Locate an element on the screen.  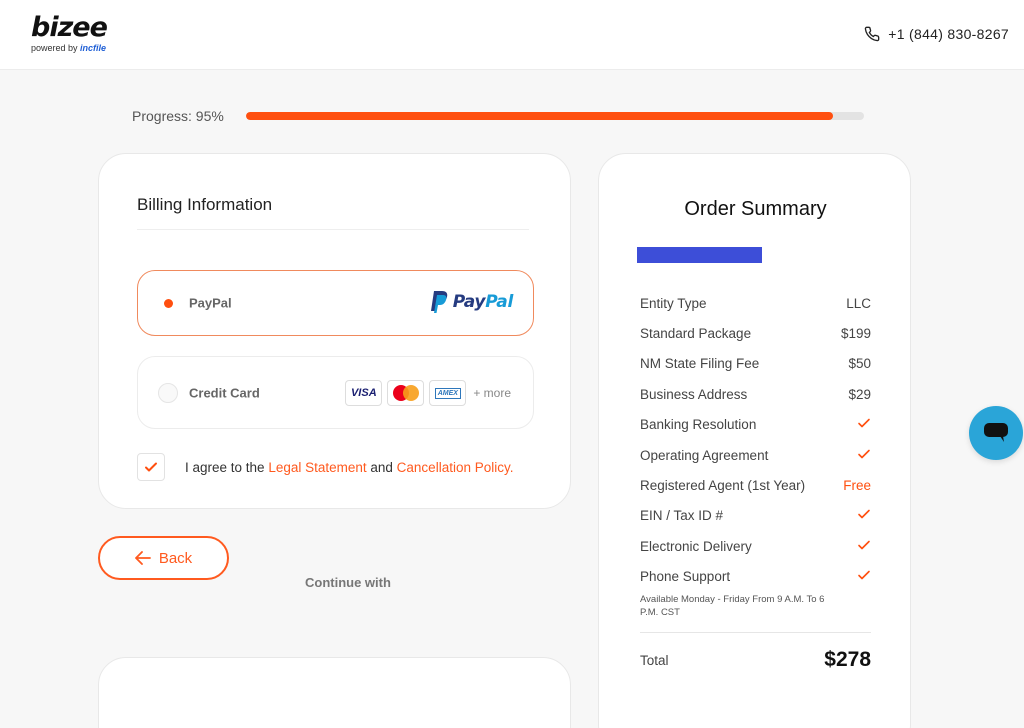
chat-button is located at coordinates (996, 433).